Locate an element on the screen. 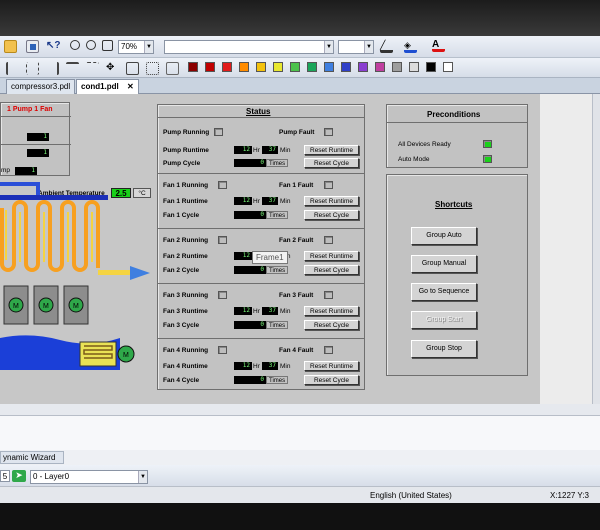  tab-cond1: cond1.pdl ✕ is located at coordinates (107, 86).